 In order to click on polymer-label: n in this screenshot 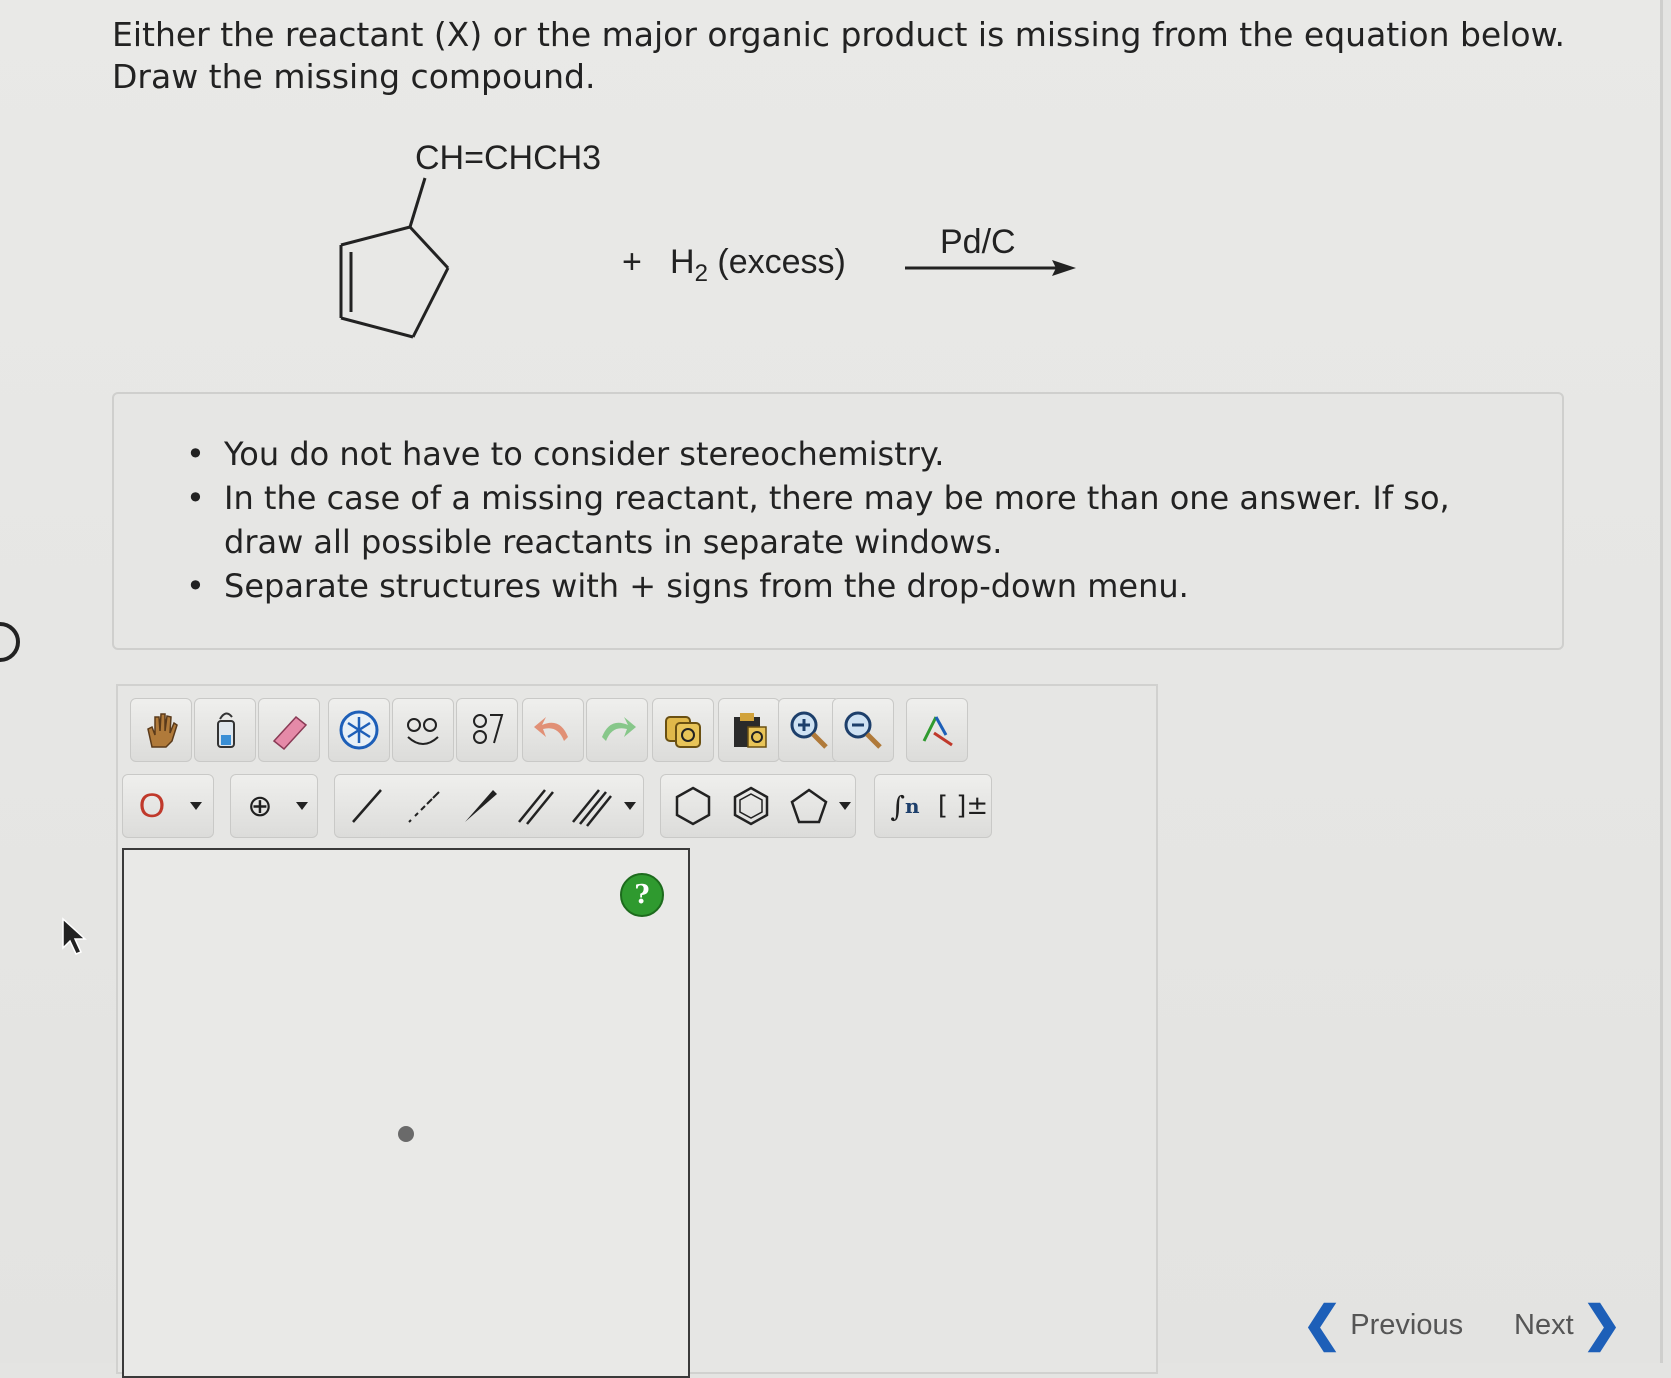, I will do `click(912, 806)`.